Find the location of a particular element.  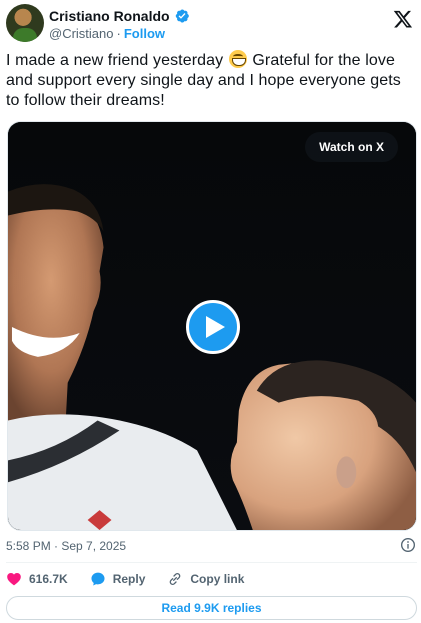

tweet-text-part1: I made a new friend yesterday is located at coordinates (115, 60).